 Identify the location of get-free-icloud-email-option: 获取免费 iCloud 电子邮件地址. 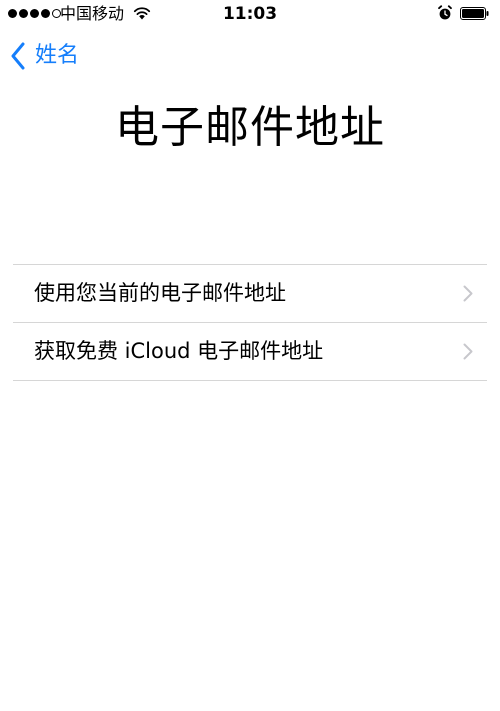
(250, 352).